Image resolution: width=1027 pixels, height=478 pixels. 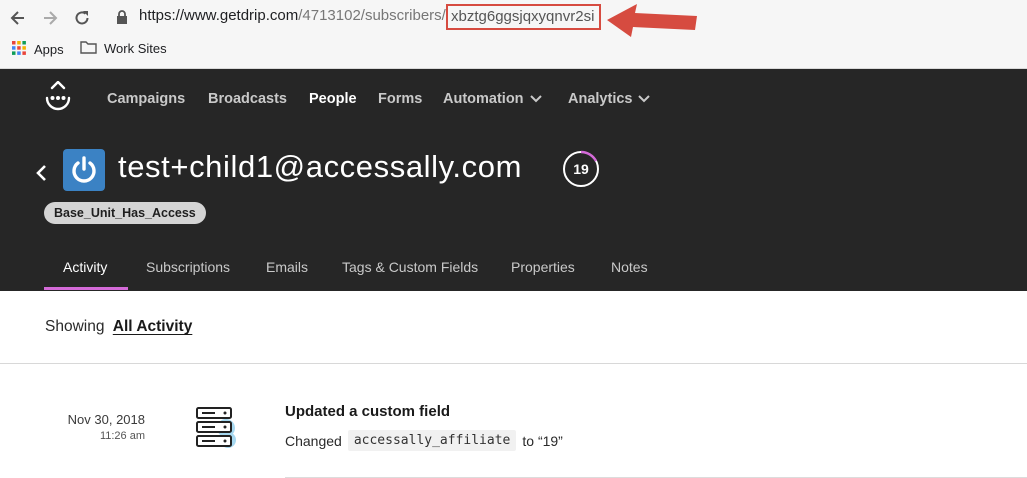 I want to click on nav-forms: Forms, so click(x=400, y=99).